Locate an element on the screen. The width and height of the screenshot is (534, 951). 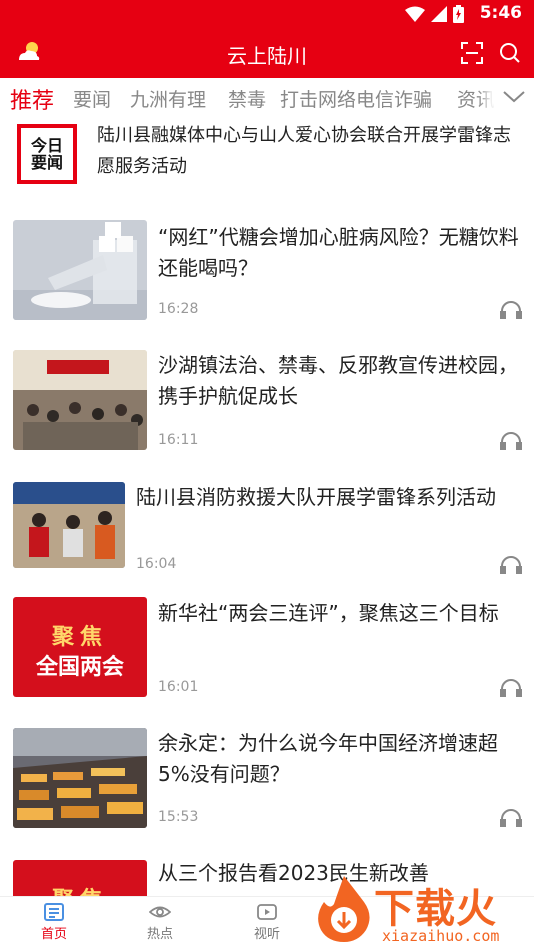
news-item: 聚焦 全国两会 新华社“两会三连评”，聚焦这三个目标 16:01 is located at coordinates (267, 647).